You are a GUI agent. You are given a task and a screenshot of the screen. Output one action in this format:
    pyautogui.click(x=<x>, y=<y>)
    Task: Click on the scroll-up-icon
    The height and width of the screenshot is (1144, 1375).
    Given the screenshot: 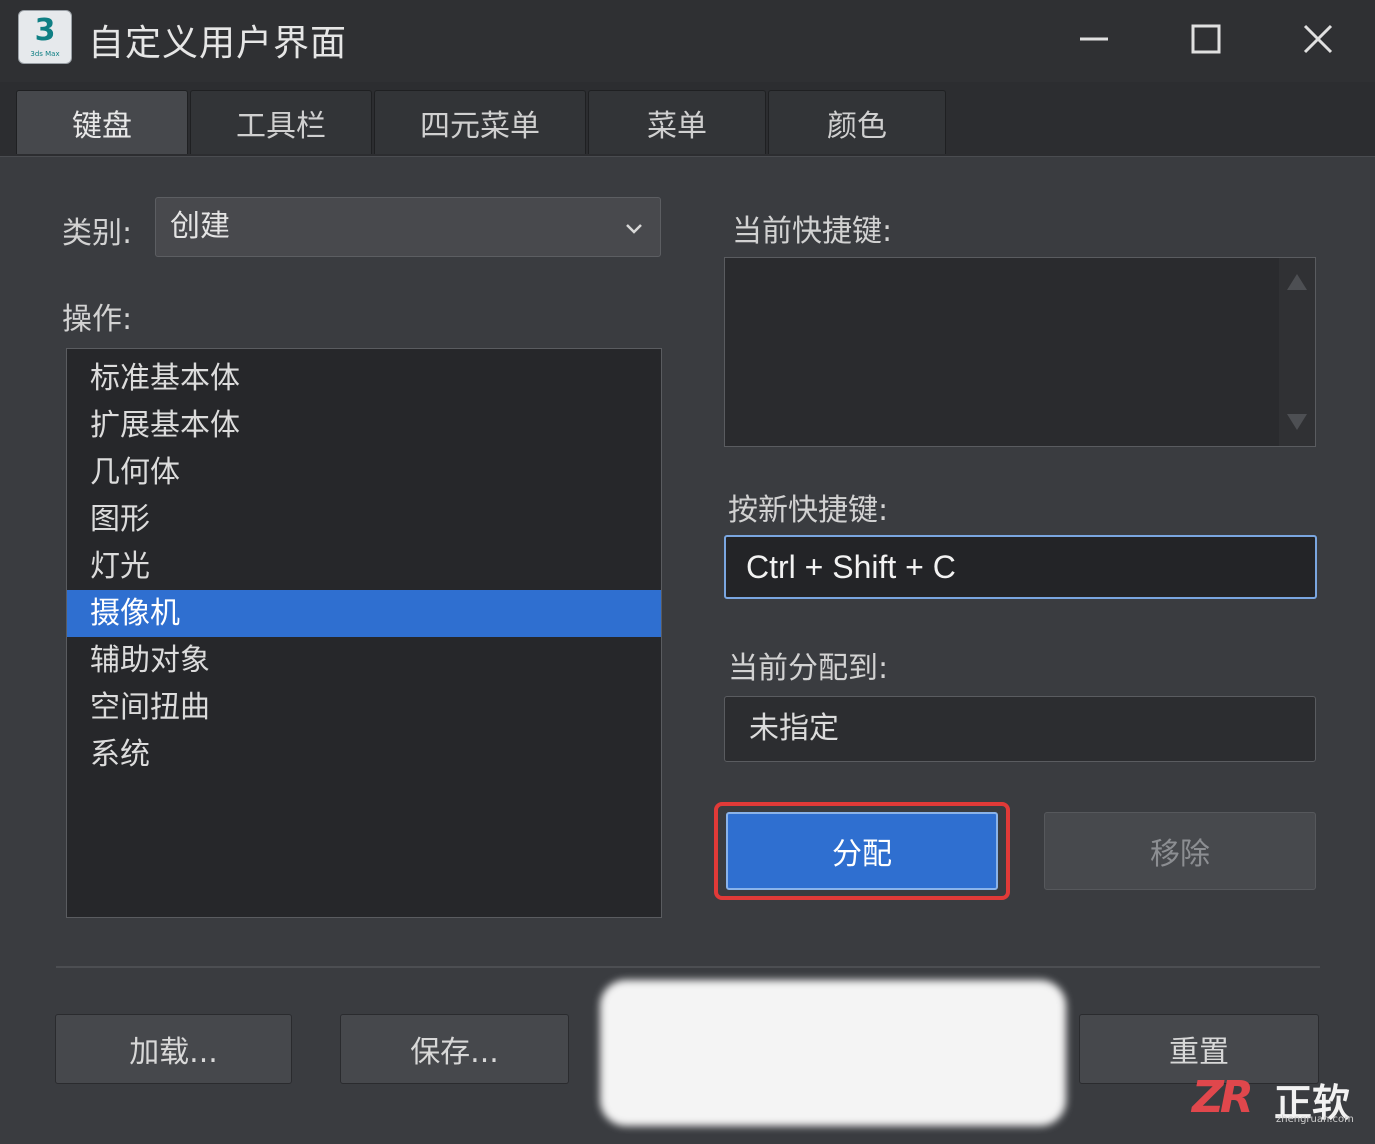 What is the action you would take?
    pyautogui.click(x=1297, y=282)
    